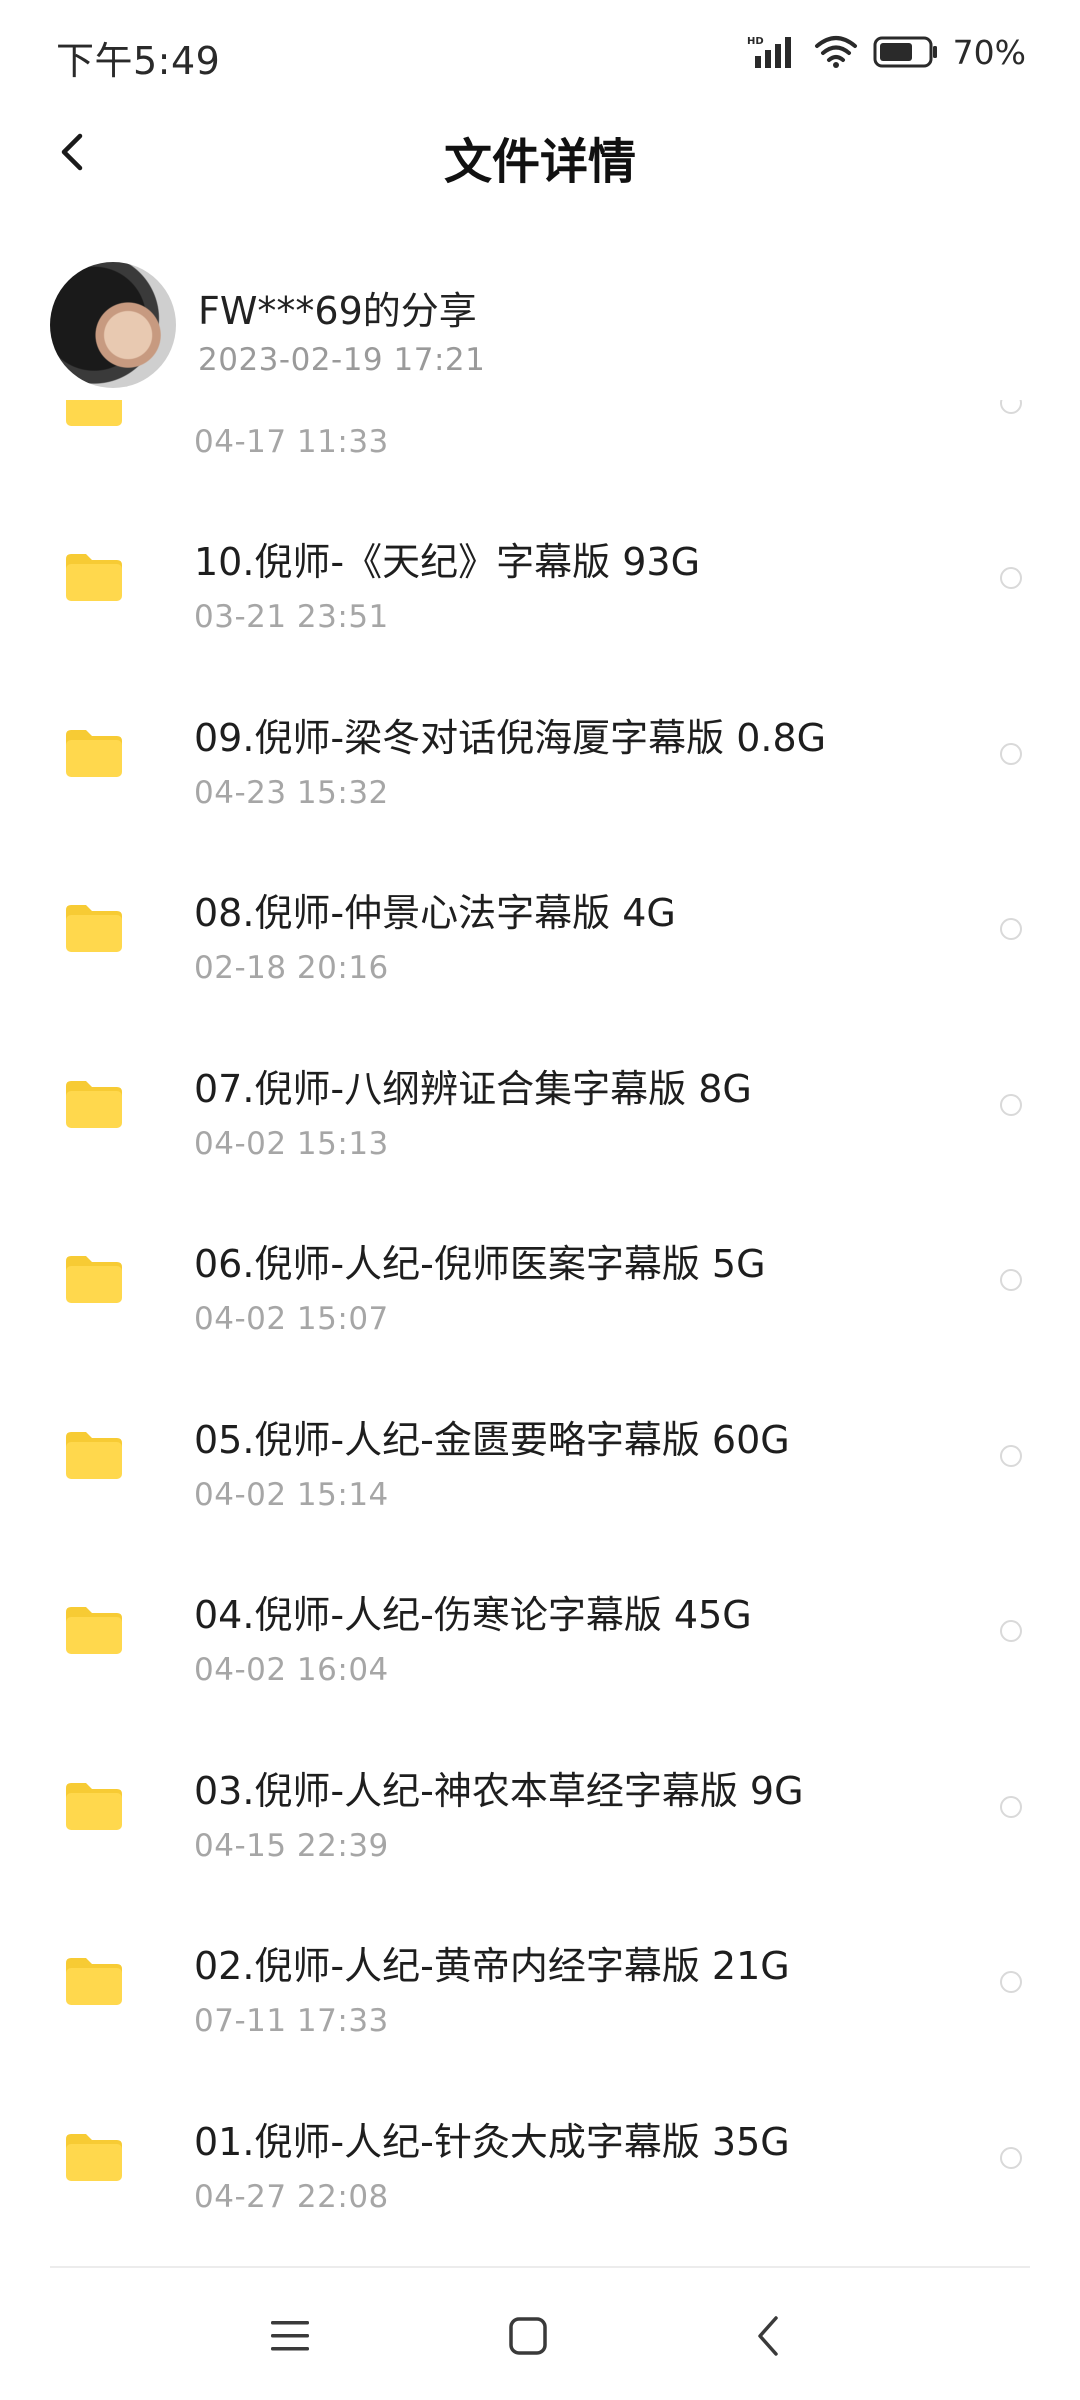 This screenshot has width=1080, height=2400. I want to click on status-icons: HD 70%, so click(886, 52).